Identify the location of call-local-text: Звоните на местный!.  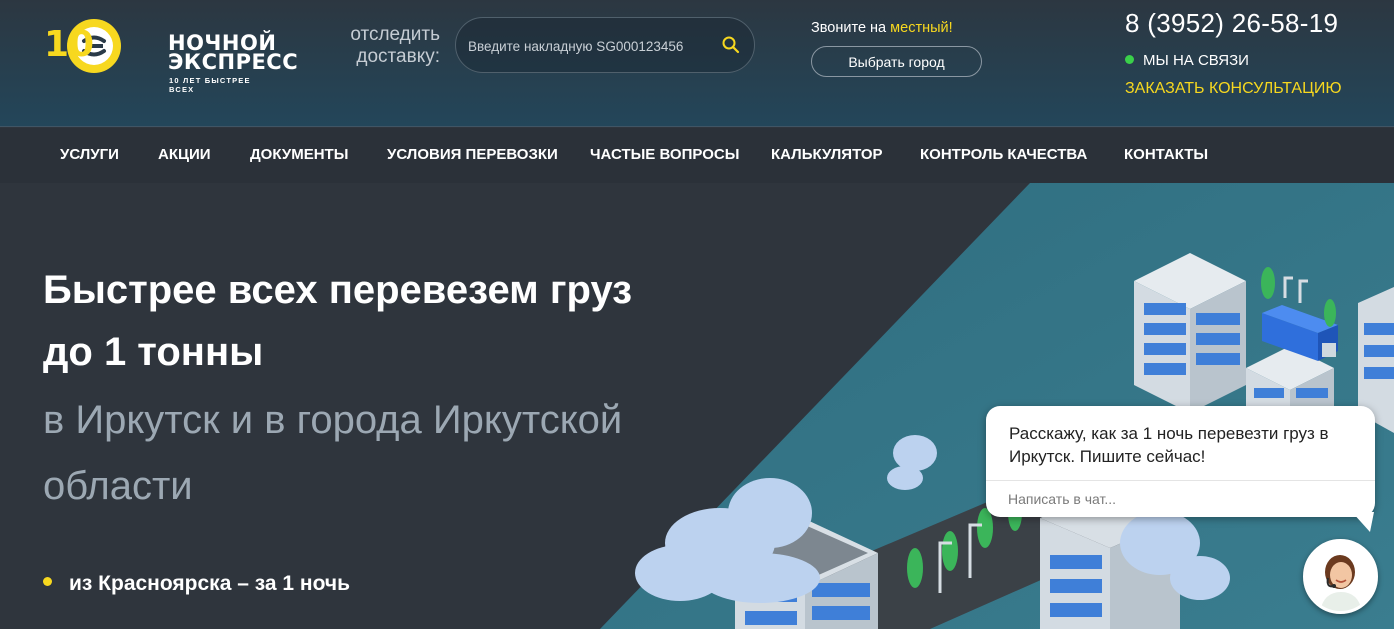
(882, 28).